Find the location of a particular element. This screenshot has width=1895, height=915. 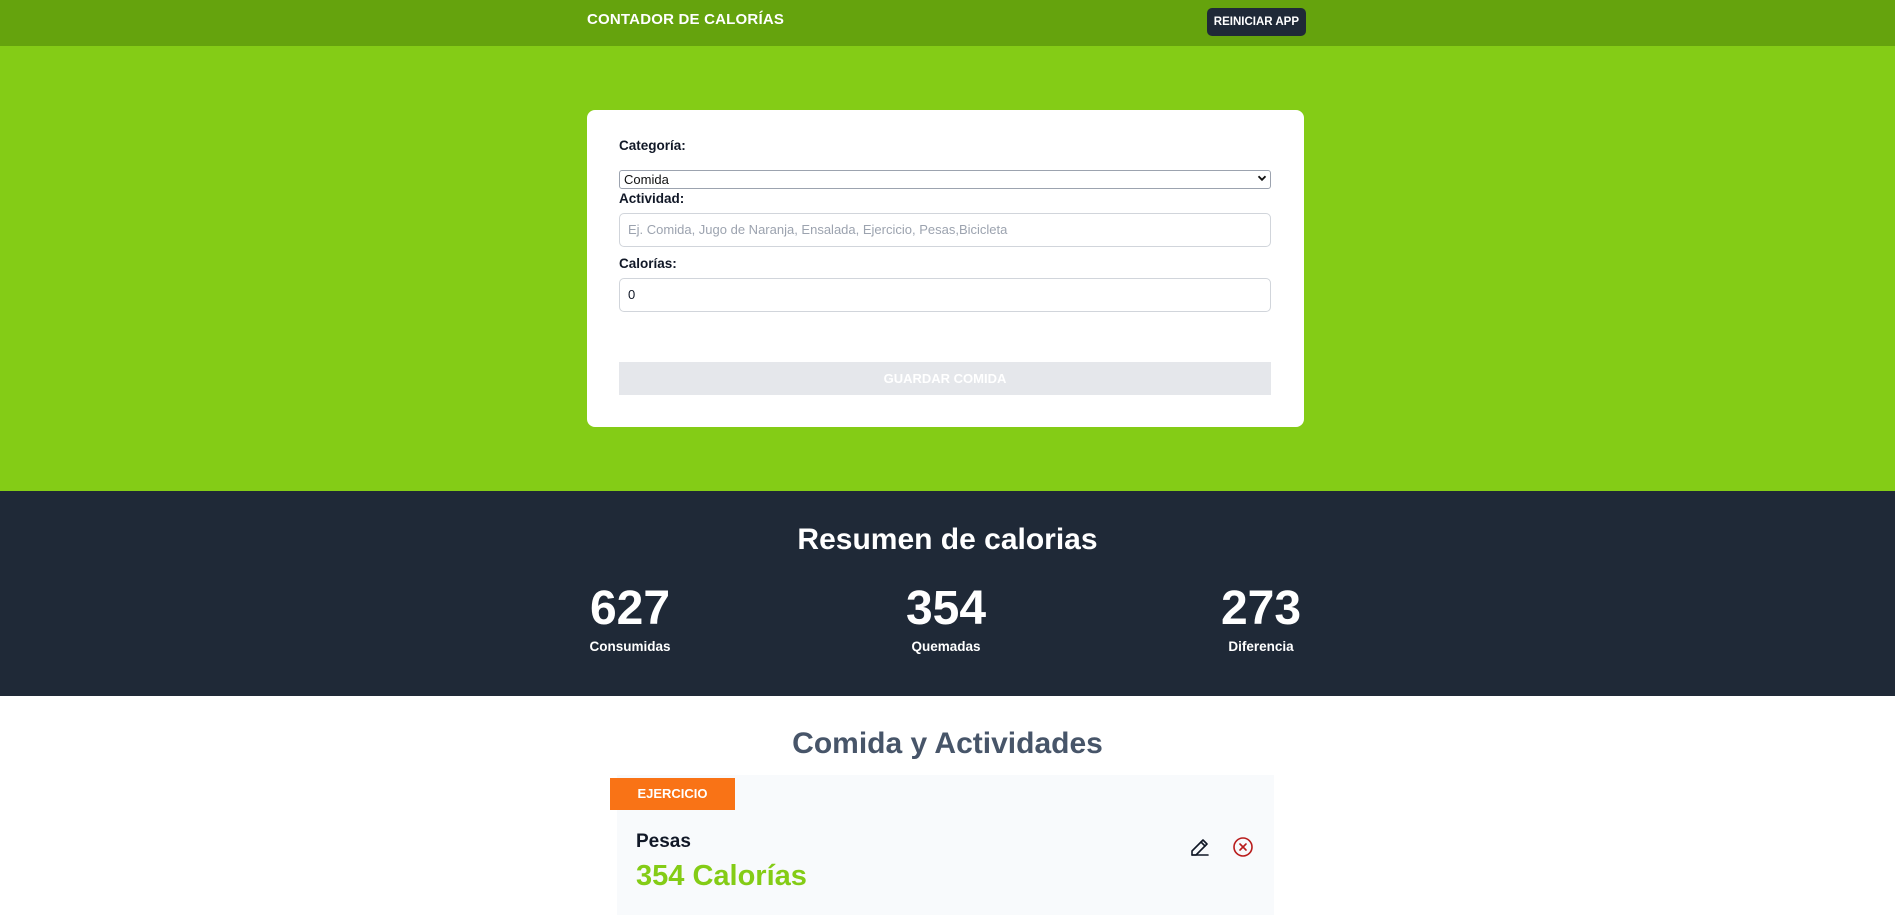

category-label: Categoría: is located at coordinates (652, 145).